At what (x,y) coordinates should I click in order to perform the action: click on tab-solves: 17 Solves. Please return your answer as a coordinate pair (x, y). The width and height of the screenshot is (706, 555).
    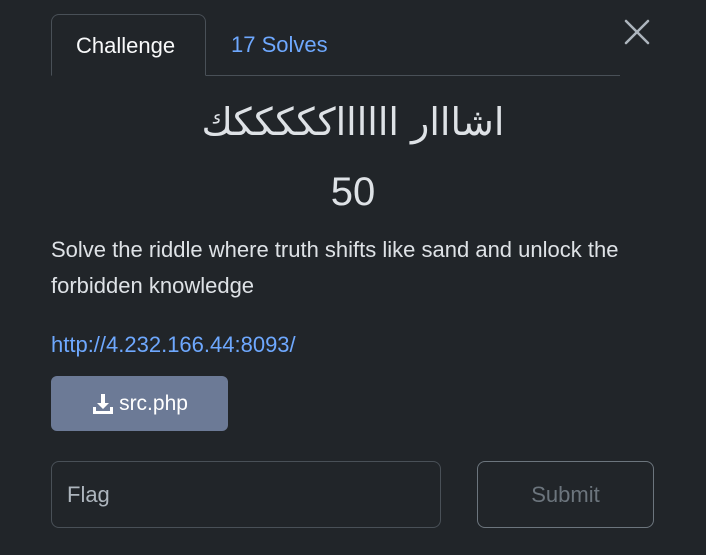
    Looking at the image, I should click on (279, 45).